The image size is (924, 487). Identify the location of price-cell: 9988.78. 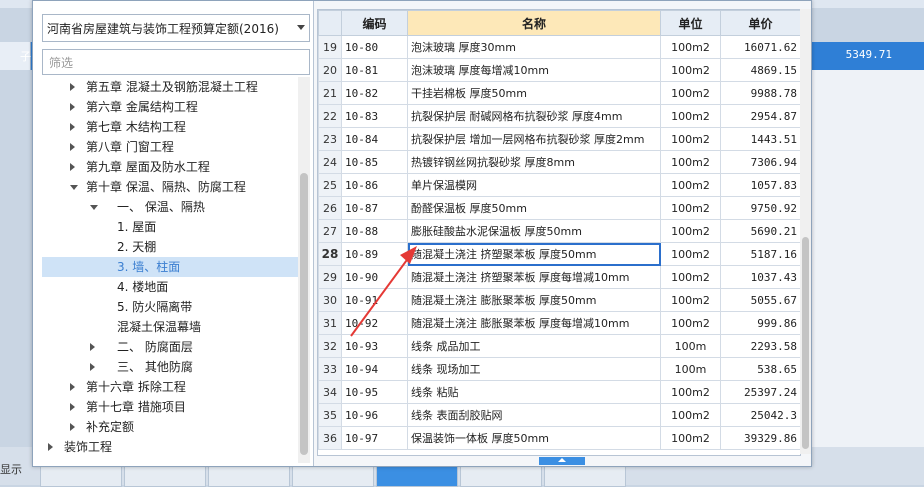
(760, 93).